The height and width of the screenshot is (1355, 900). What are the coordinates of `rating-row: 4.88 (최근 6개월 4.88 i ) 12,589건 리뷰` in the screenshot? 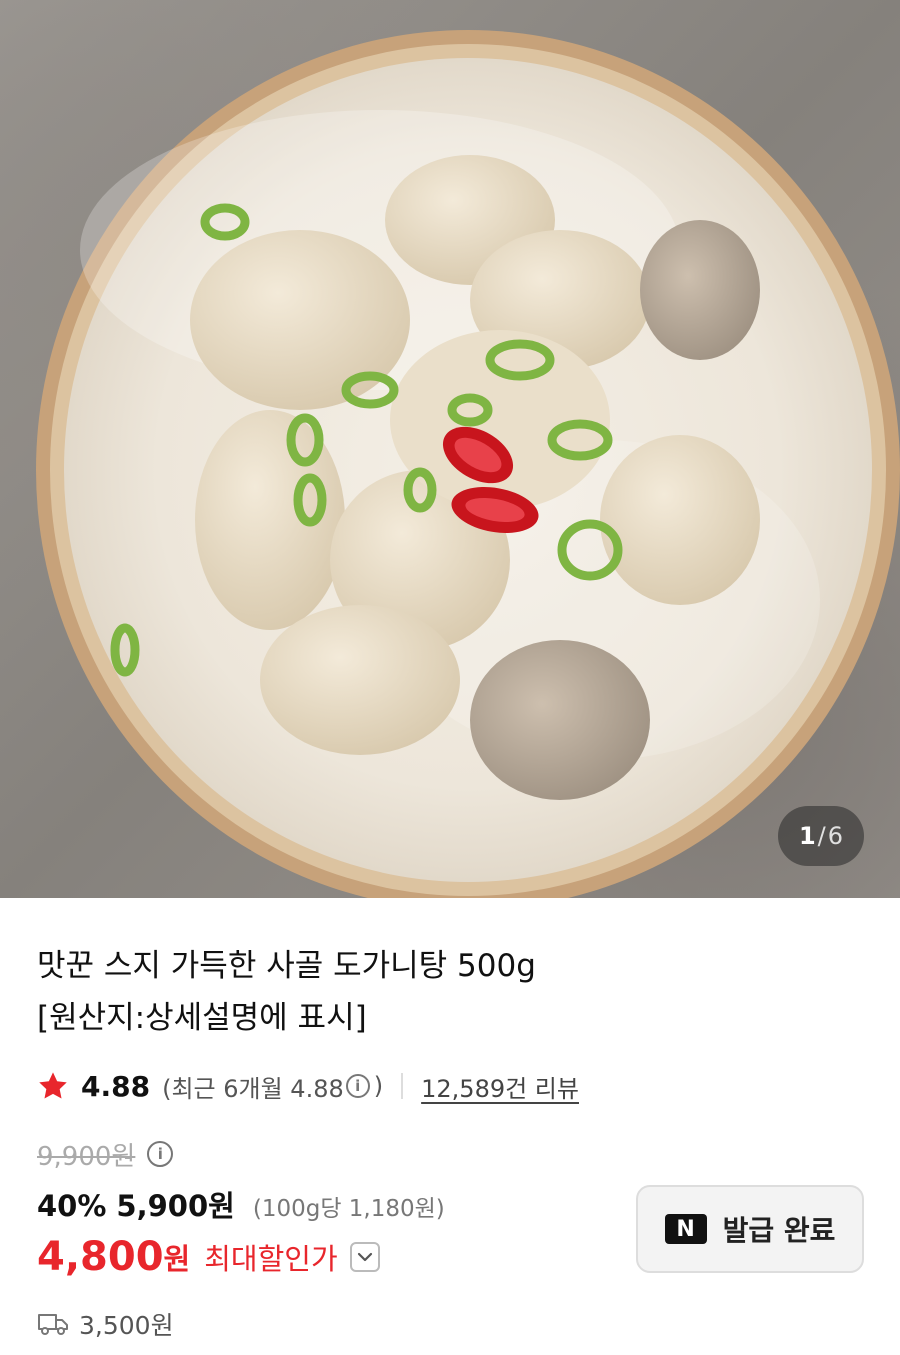 It's located at (308, 1086).